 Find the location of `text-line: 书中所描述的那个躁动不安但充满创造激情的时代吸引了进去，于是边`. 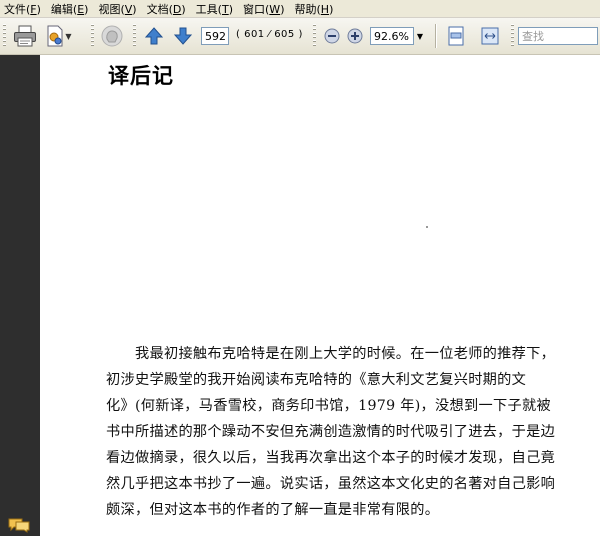

text-line: 书中所描述的那个躁动不安但充满创造激情的时代吸引了进去，于是边 is located at coordinates (331, 432).